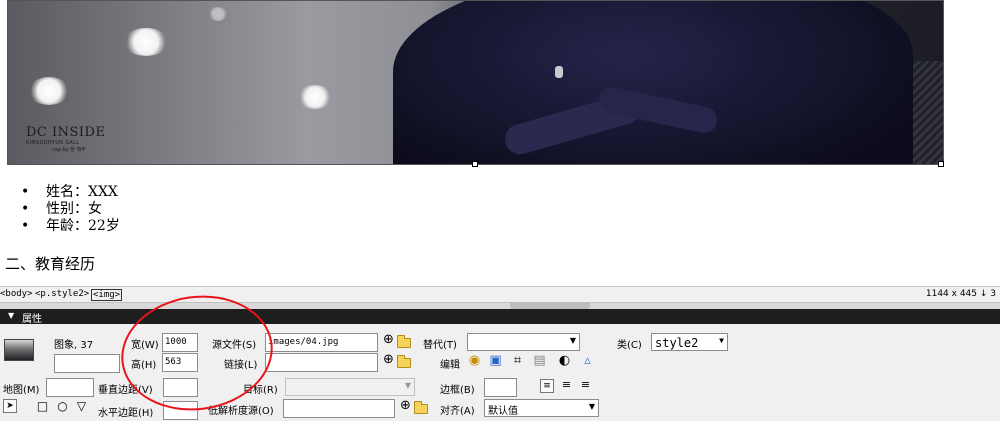  What do you see at coordinates (260, 390) in the screenshot?
I see `target-label: 目标(R)` at bounding box center [260, 390].